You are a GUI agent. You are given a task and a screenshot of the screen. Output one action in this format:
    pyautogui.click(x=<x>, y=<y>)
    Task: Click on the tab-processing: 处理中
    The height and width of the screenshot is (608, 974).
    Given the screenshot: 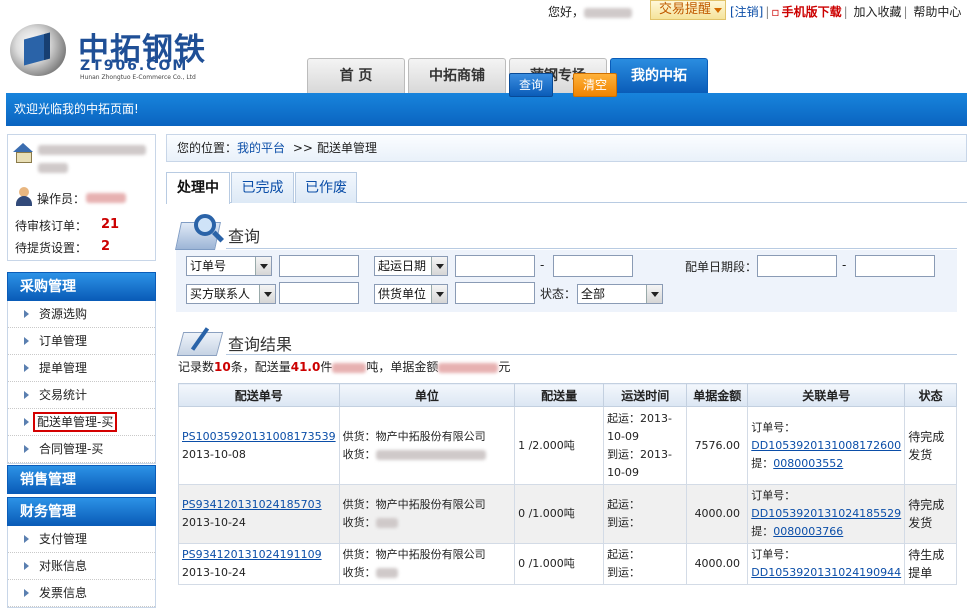 What is the action you would take?
    pyautogui.click(x=198, y=188)
    